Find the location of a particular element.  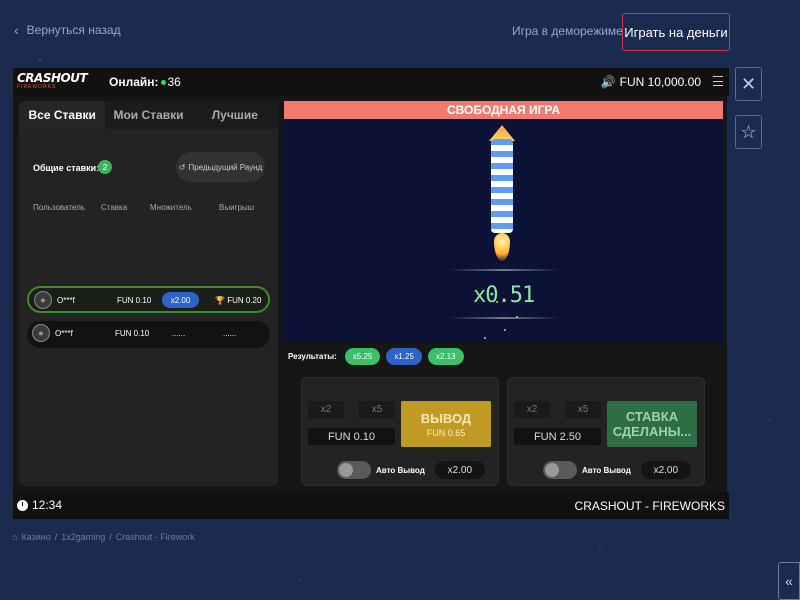

tab-top: Лучшие is located at coordinates (235, 115).